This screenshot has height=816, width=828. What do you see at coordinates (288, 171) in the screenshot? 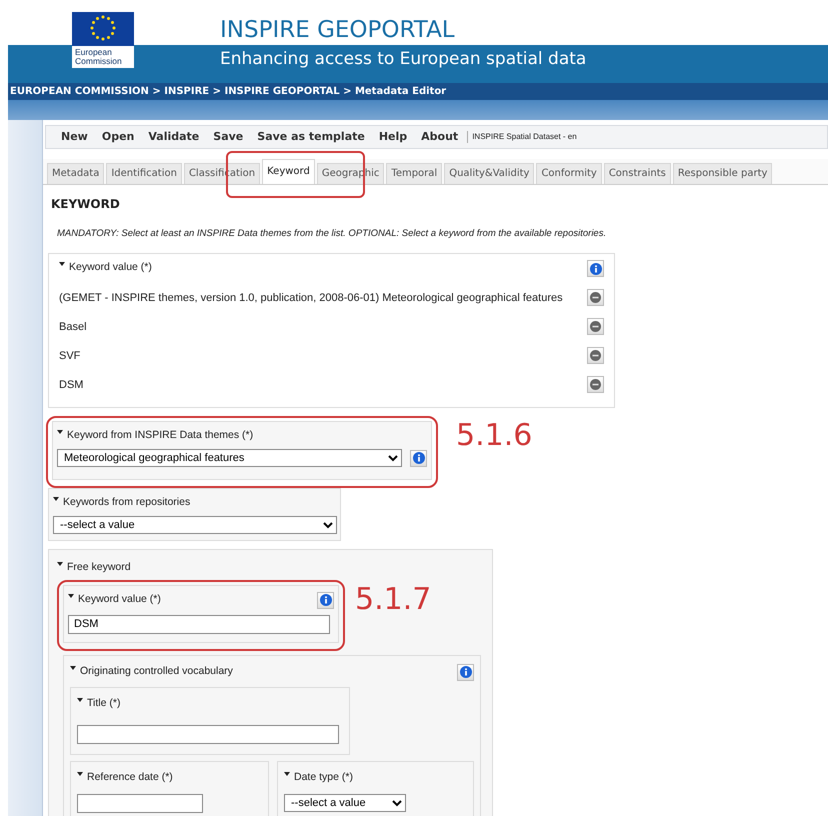
I see `tab: Keyword` at bounding box center [288, 171].